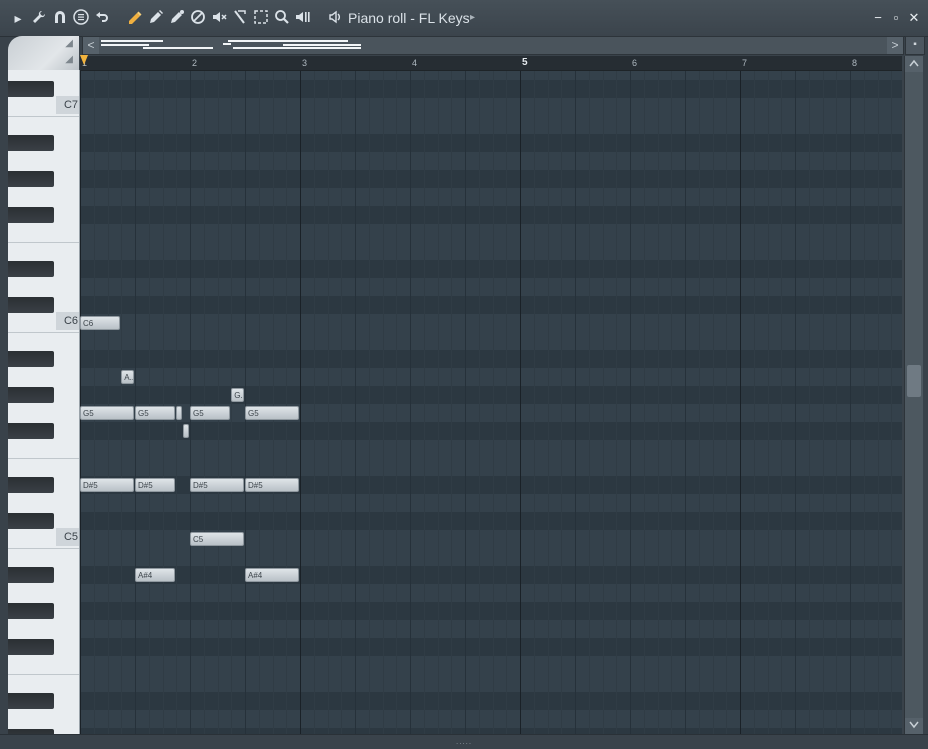  What do you see at coordinates (914, 381) in the screenshot?
I see `scroll-thumb` at bounding box center [914, 381].